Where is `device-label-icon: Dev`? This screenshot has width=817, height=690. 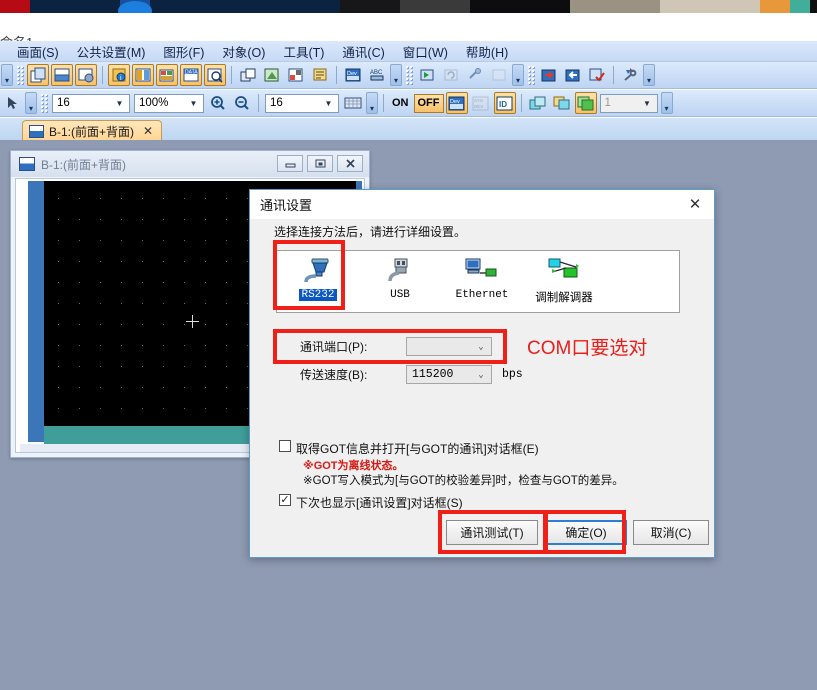 device-label-icon: Dev is located at coordinates (456, 103).